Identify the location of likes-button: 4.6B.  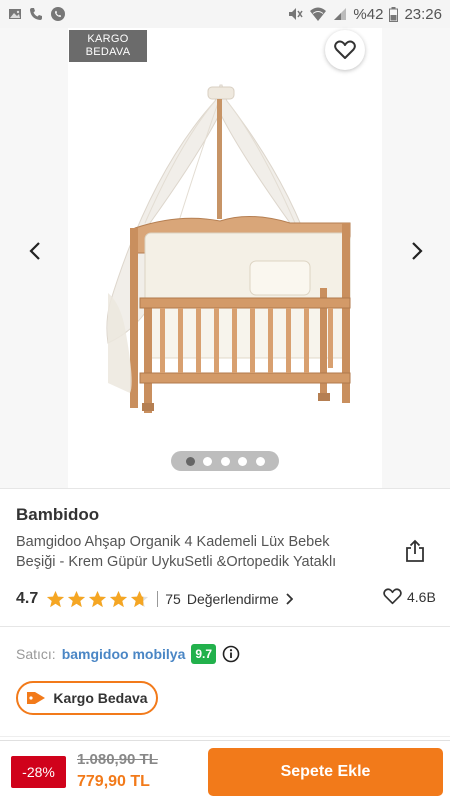
(409, 596).